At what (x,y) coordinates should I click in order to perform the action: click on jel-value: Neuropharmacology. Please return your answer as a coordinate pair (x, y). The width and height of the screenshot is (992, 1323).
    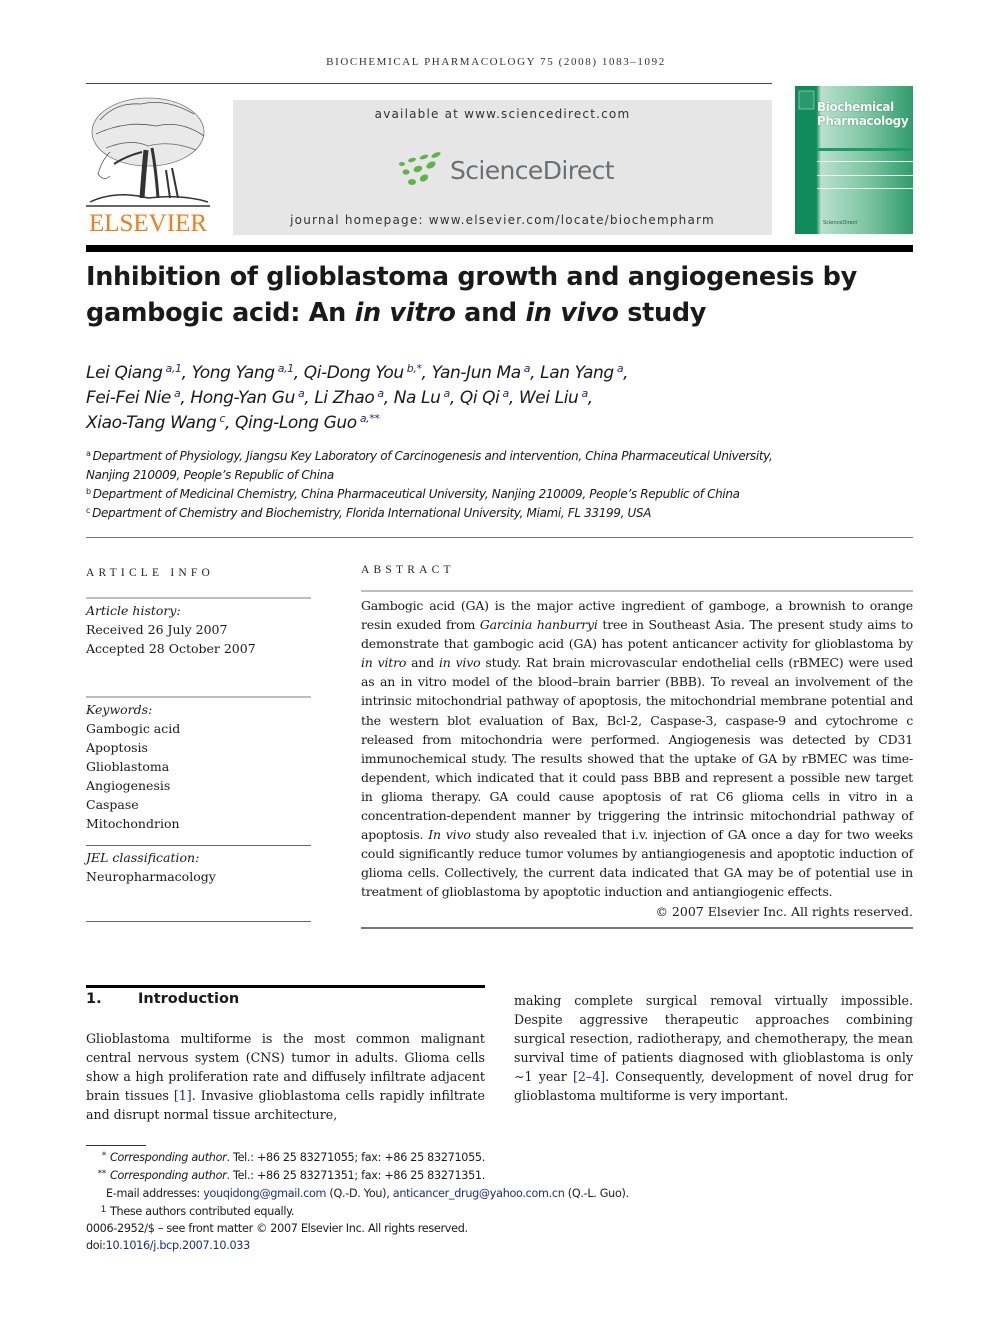
    Looking at the image, I should click on (151, 876).